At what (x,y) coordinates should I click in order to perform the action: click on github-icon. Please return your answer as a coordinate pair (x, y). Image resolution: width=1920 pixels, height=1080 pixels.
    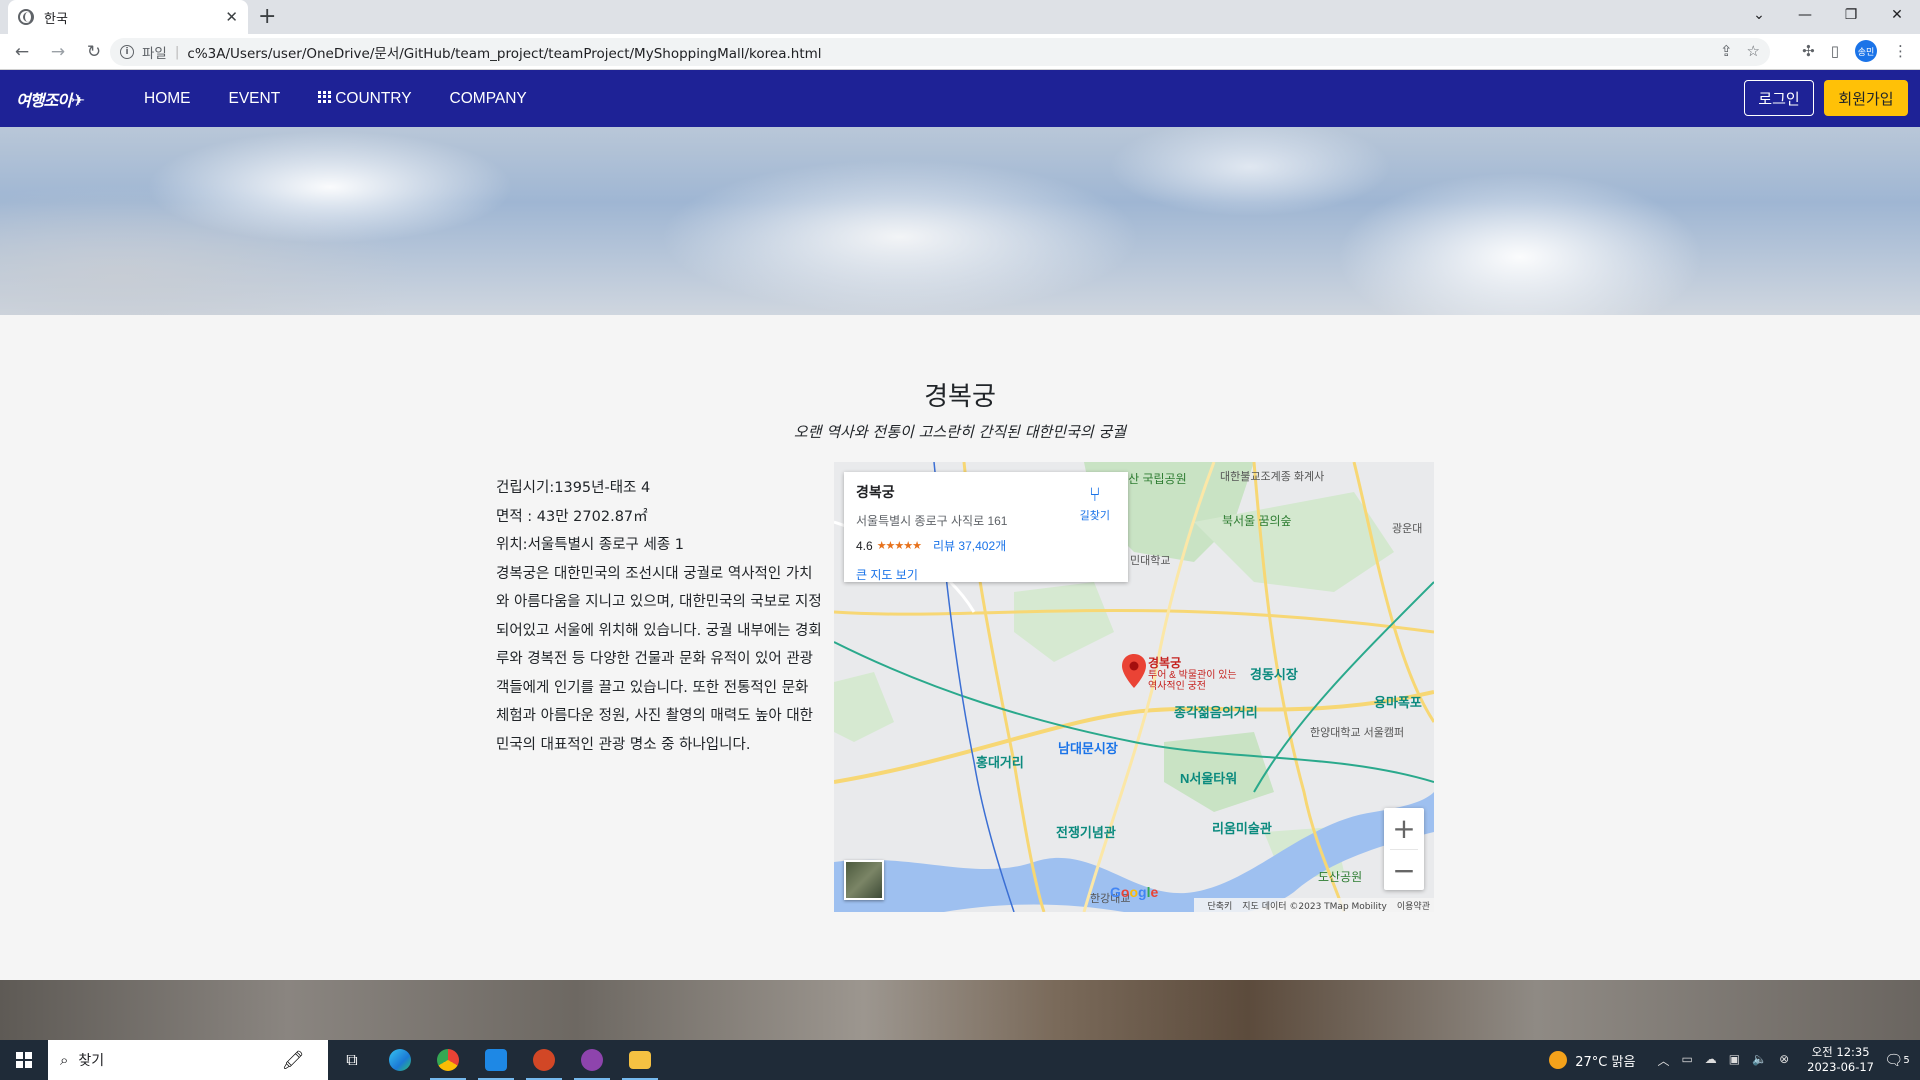
    Looking at the image, I should click on (592, 1060).